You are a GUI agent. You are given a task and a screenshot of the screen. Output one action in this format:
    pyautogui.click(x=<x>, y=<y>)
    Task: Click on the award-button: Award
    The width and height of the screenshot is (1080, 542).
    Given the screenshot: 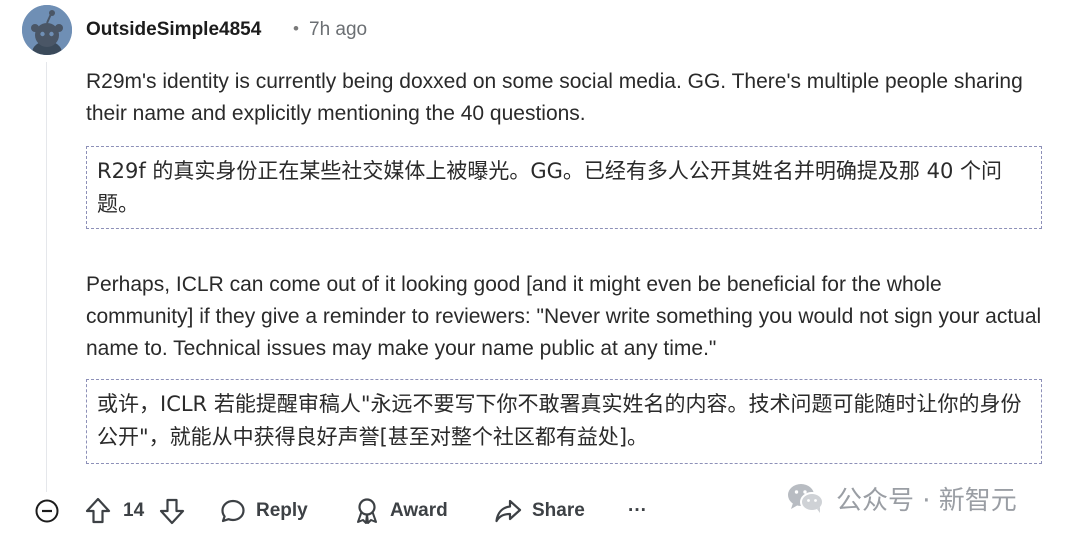 What is the action you would take?
    pyautogui.click(x=401, y=511)
    